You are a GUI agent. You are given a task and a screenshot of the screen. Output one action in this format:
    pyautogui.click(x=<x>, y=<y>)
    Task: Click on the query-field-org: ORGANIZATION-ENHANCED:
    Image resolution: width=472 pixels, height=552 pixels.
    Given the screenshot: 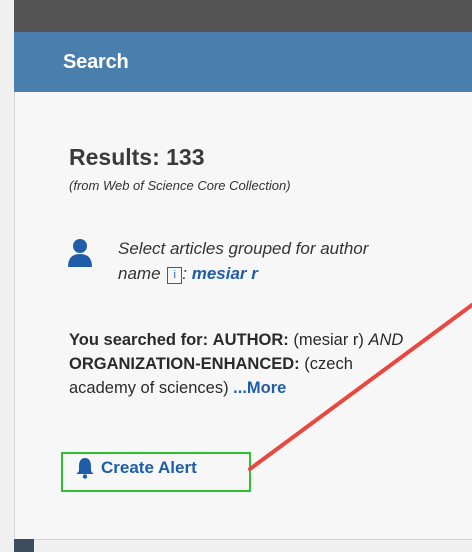 What is the action you would take?
    pyautogui.click(x=184, y=364)
    